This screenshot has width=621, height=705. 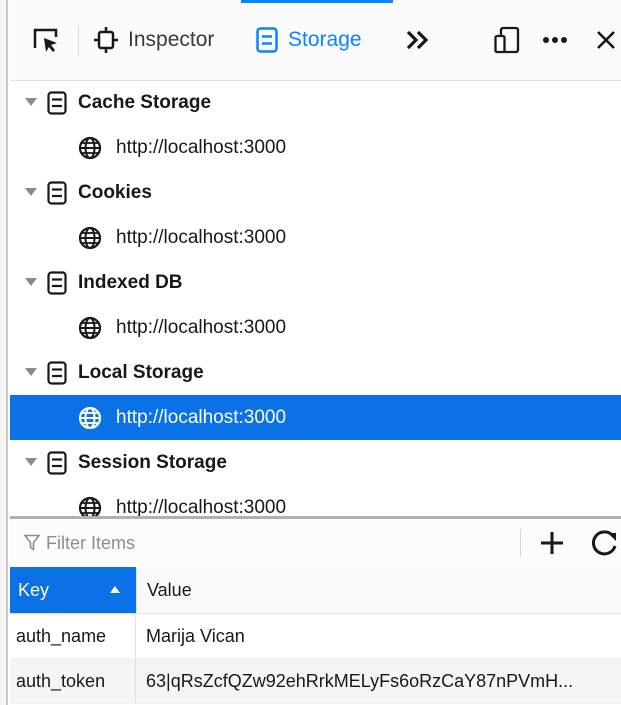 I want to click on tree-category-session-storage: Session Storage, so click(x=315, y=462).